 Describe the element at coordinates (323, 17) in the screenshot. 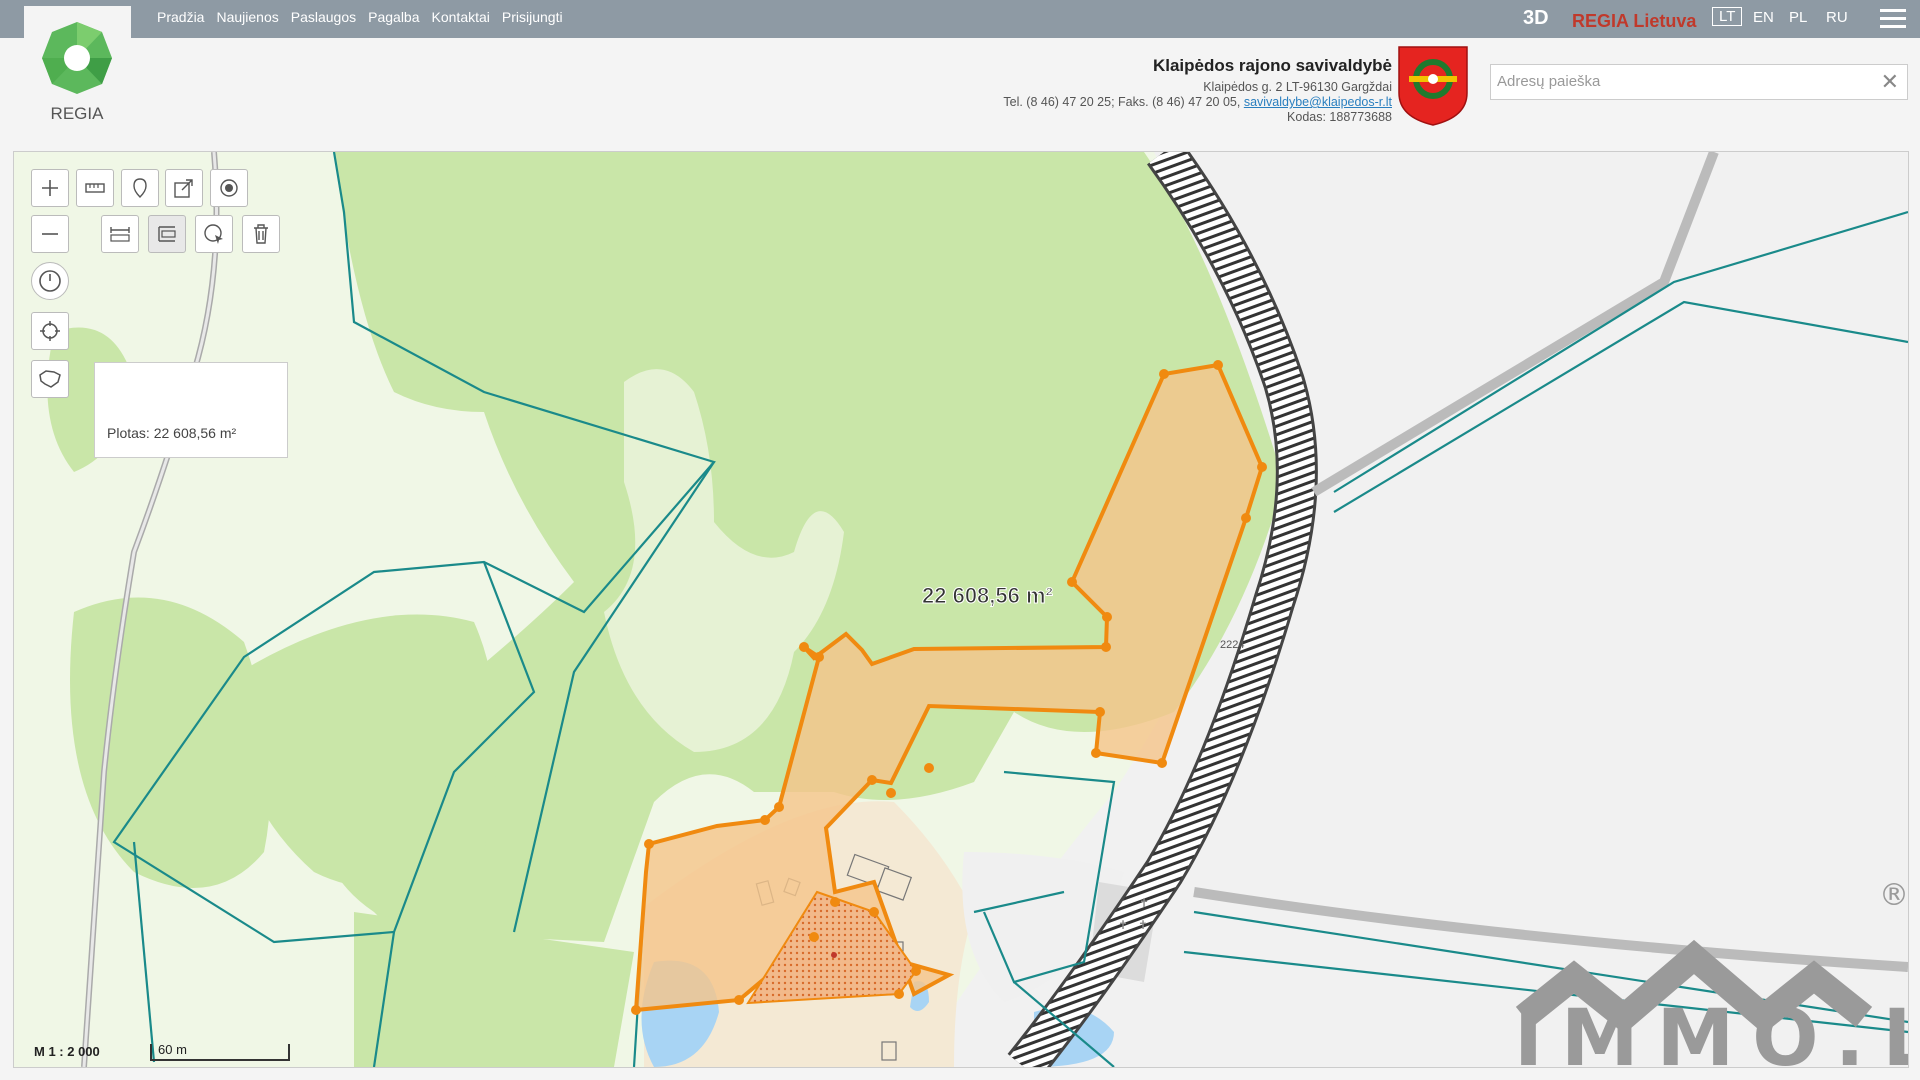

I see `nav-item-paslaugos: Paslaugos` at that location.